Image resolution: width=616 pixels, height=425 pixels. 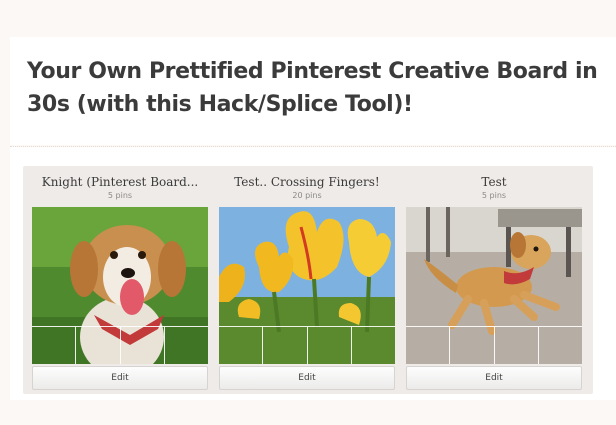 What do you see at coordinates (308, 412) in the screenshot?
I see `page-footer-space` at bounding box center [308, 412].